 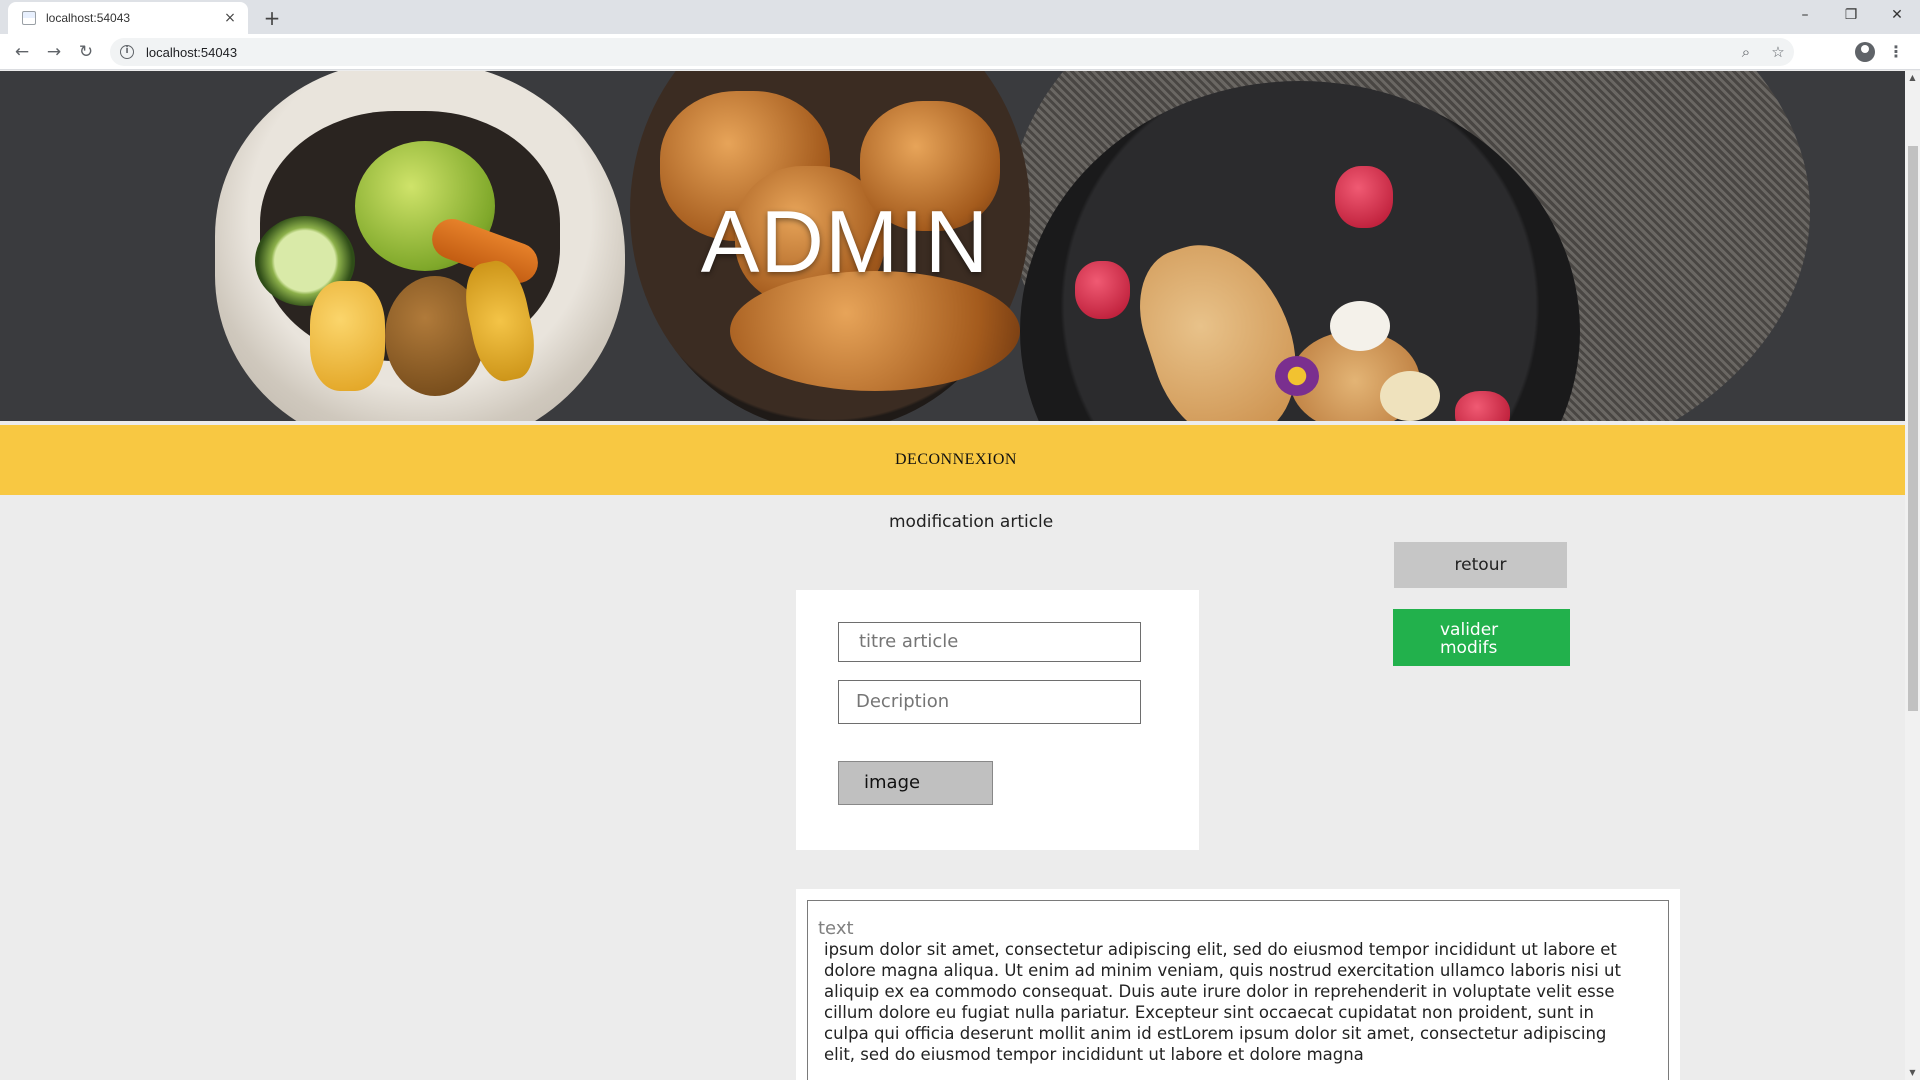 I want to click on restore-icon: ❐, so click(x=1851, y=15).